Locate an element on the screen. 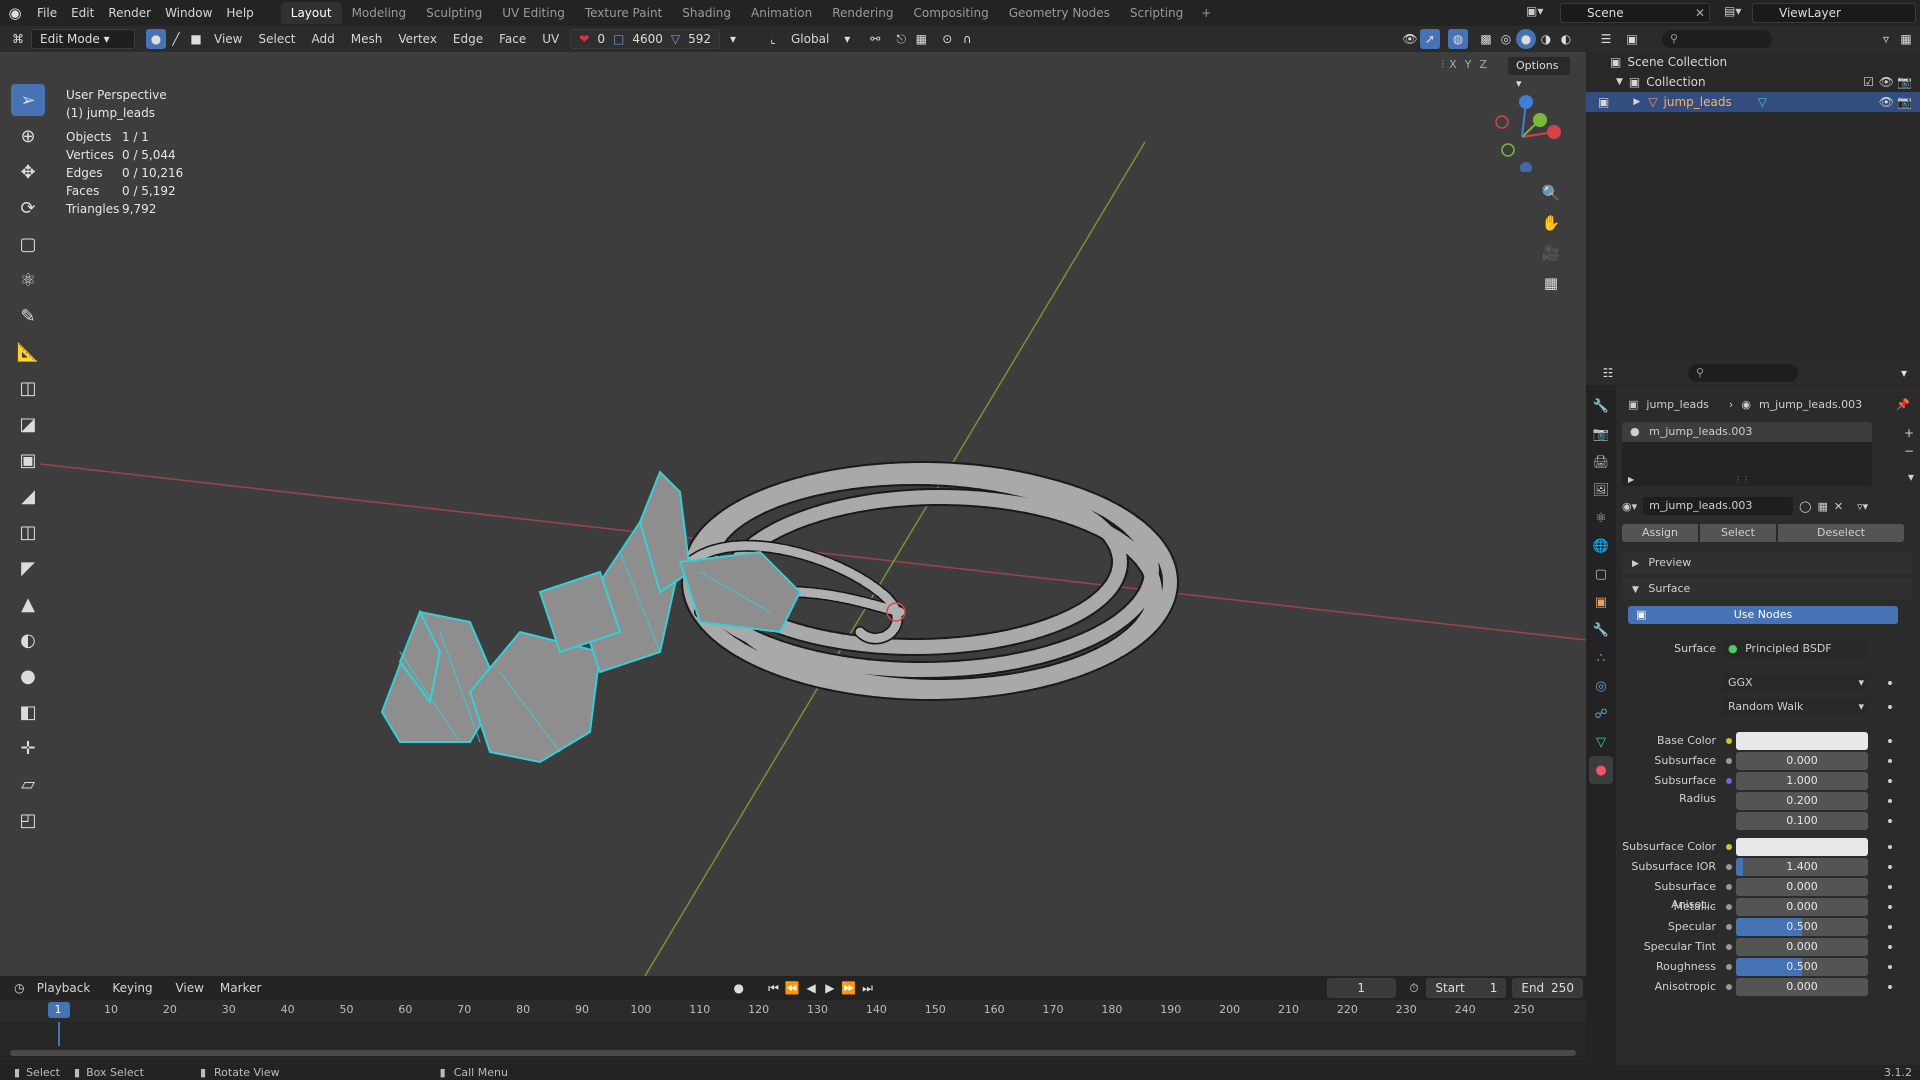 The height and width of the screenshot is (1080, 1920). tab-compositing: Compositing is located at coordinates (950, 13).